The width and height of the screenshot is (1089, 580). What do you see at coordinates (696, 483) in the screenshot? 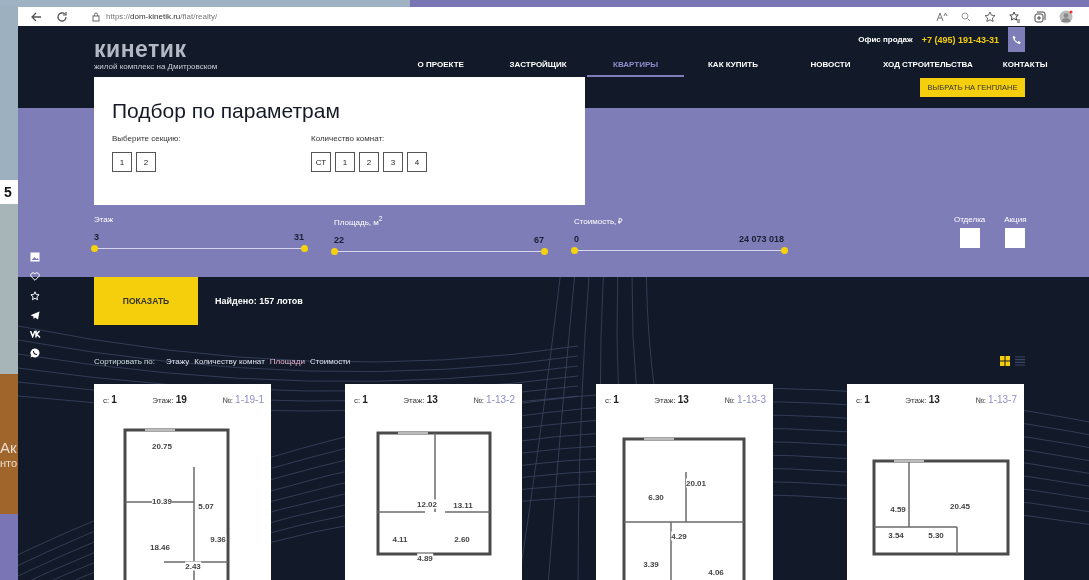
I see `room-area-label: 20.01` at bounding box center [696, 483].